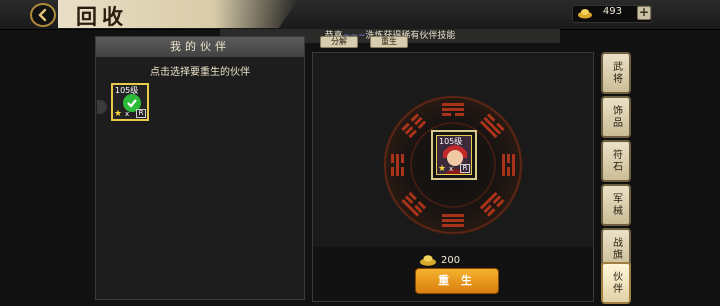  I want to click on slot-role-badge: R, so click(465, 168).